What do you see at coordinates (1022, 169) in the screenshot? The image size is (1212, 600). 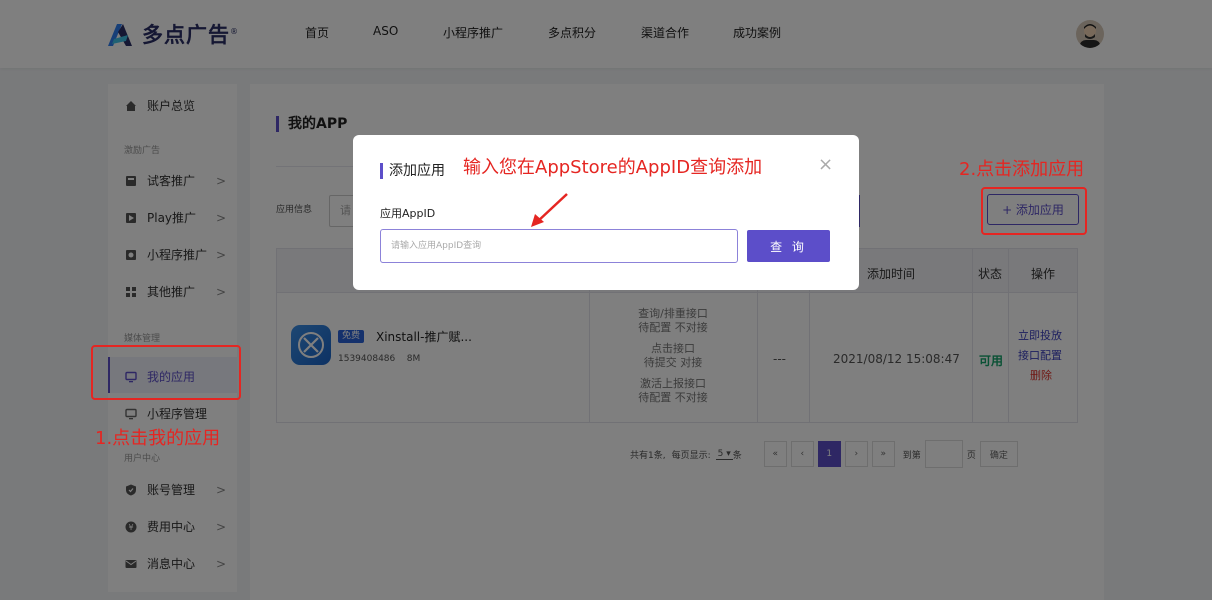 I see `annotation-step2: 2.点击添加应用` at bounding box center [1022, 169].